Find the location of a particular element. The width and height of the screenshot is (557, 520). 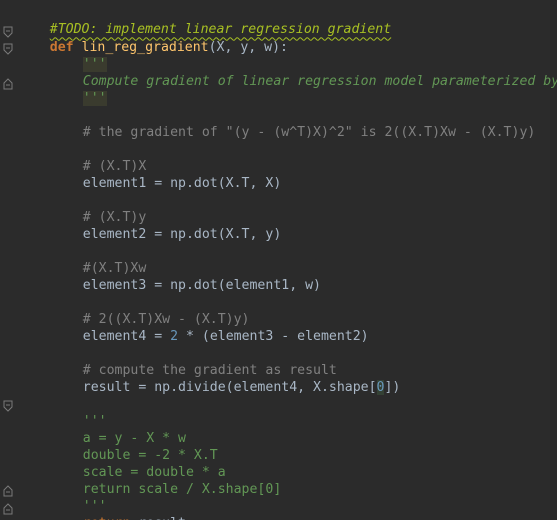

element4-number: 2 is located at coordinates (174, 337).